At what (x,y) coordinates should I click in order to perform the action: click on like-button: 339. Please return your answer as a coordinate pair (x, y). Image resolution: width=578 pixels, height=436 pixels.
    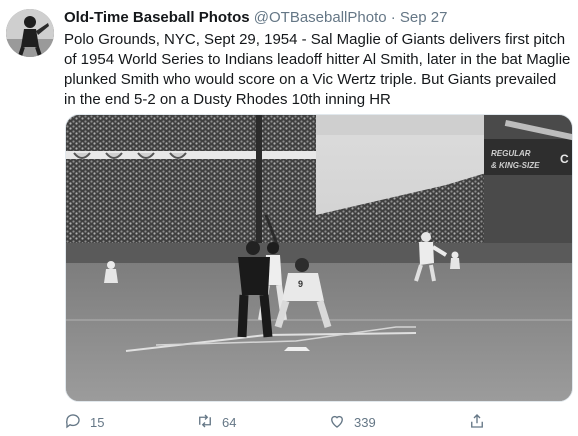
    Looking at the image, I should click on (352, 422).